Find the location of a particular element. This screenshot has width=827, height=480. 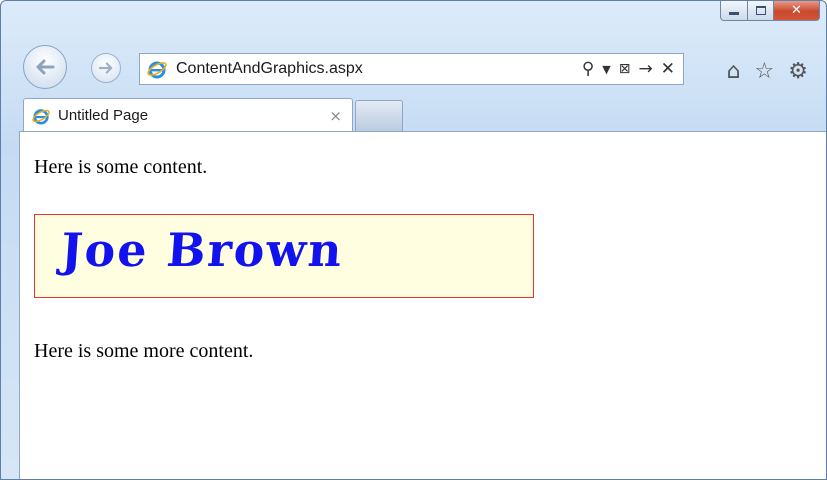

forward-arrow-icon is located at coordinates (105, 68).